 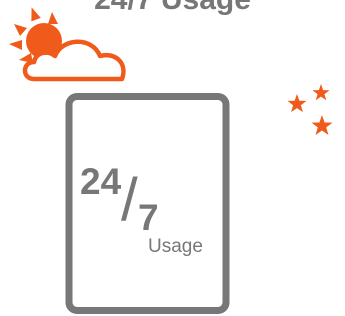 What do you see at coordinates (175, 246) in the screenshot?
I see `device-caption: Usage` at bounding box center [175, 246].